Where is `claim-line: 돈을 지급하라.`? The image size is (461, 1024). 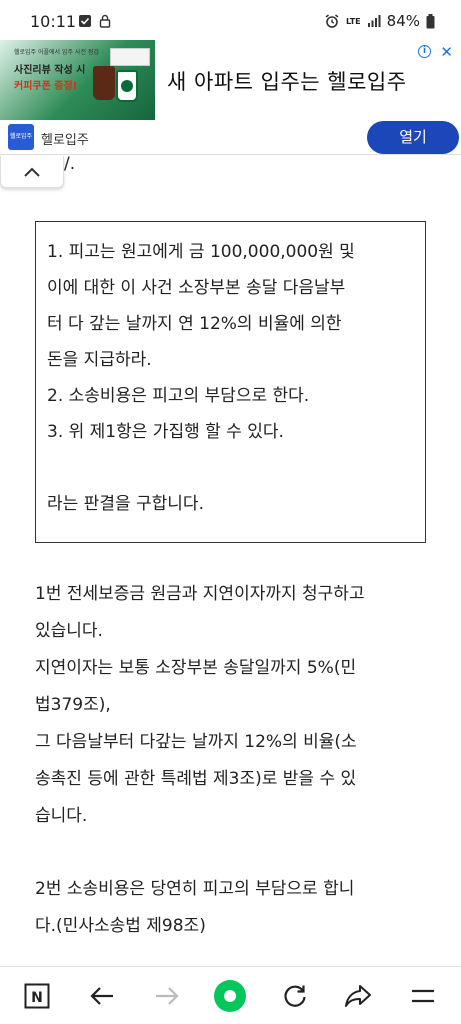 claim-line: 돈을 지급하라. is located at coordinates (99, 360).